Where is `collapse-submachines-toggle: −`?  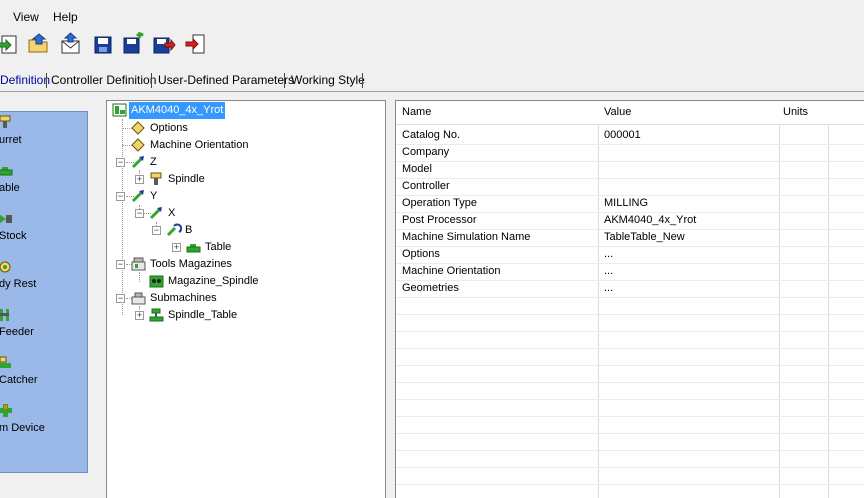
collapse-submachines-toggle: − is located at coordinates (120, 298).